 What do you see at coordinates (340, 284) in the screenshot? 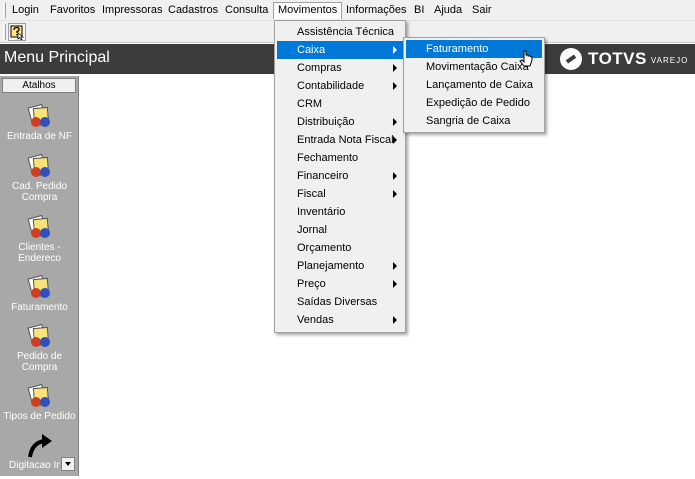
I see `menu-item-preco: Preço` at bounding box center [340, 284].